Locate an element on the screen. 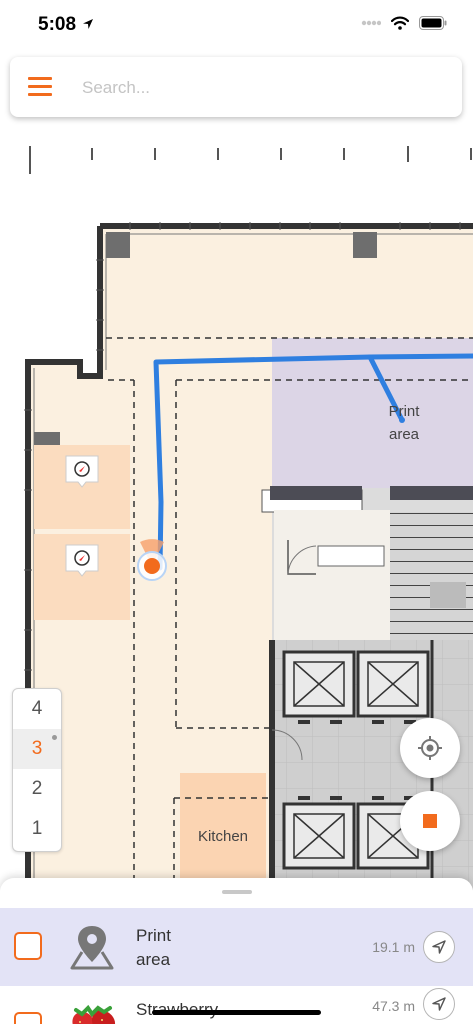 The image size is (473, 1024). battery-icon is located at coordinates (433, 23).